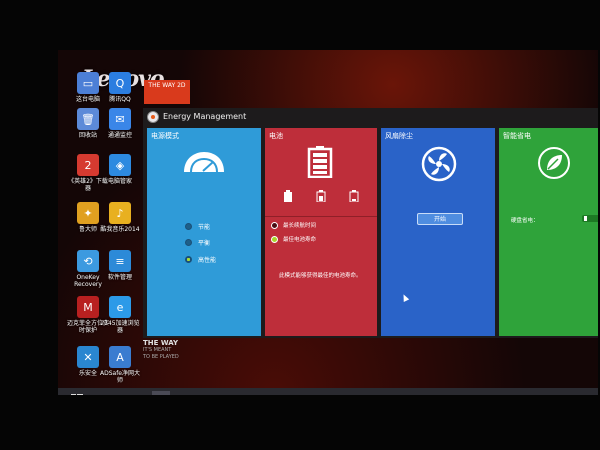 This screenshot has width=600, height=450. I want to click on recovery-icon: ⟲, so click(88, 261).